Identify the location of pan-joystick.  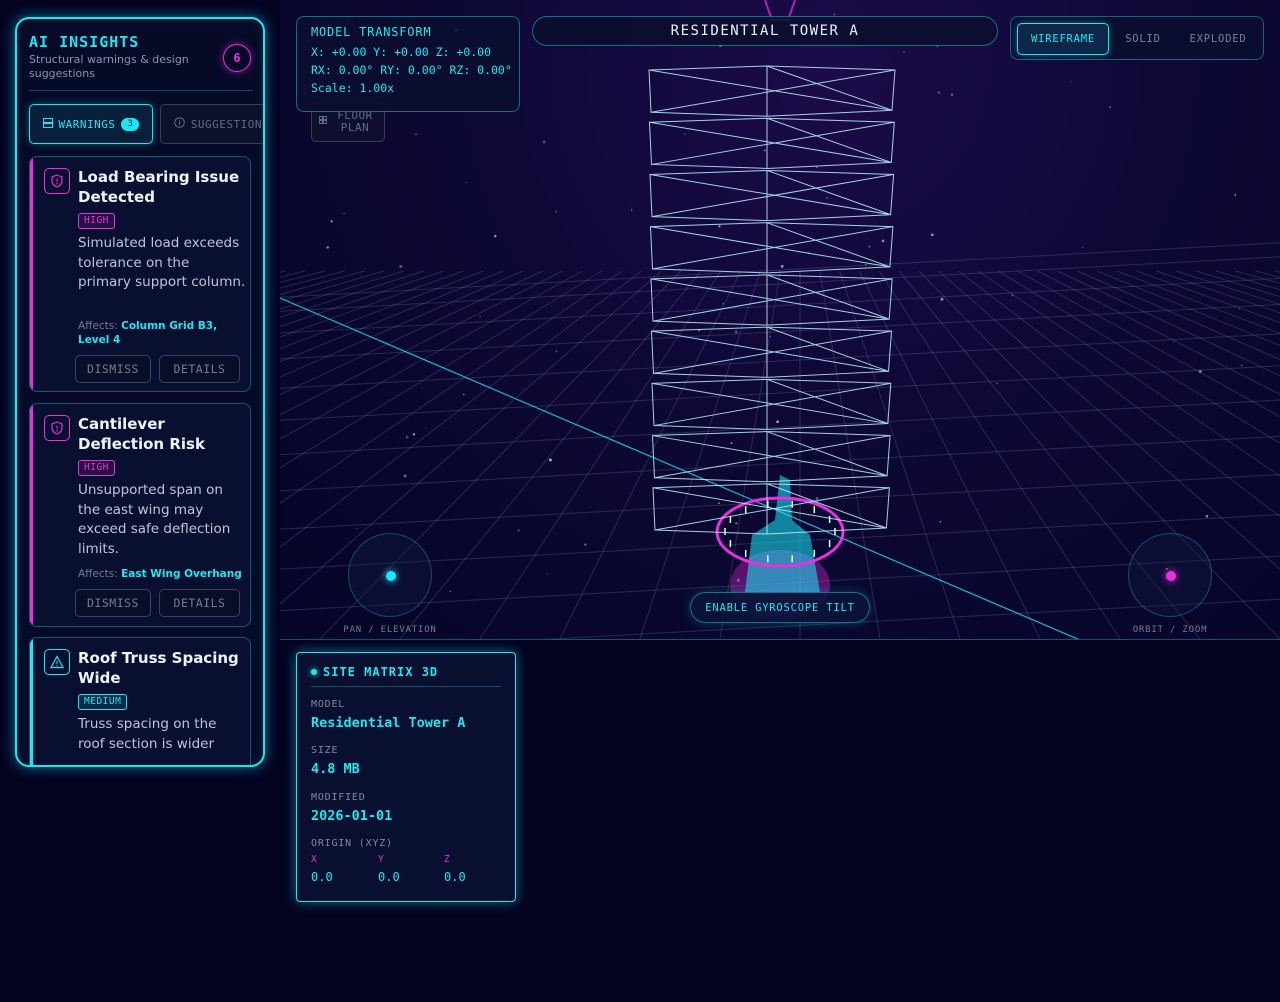
(390, 575).